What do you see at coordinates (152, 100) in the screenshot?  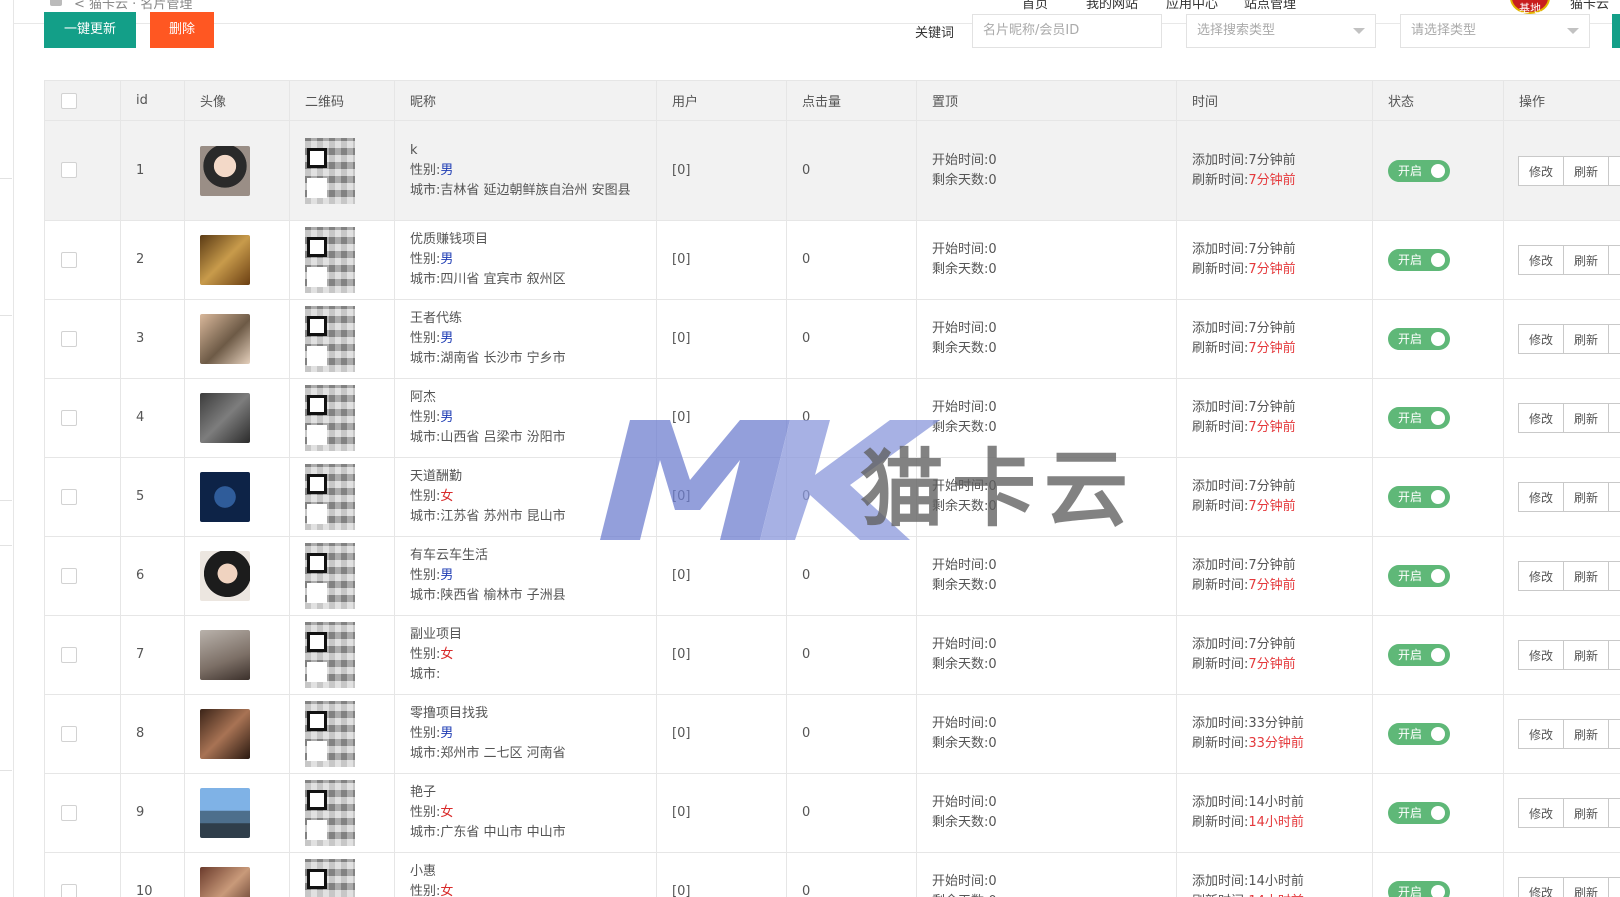 I see `col-id: id` at bounding box center [152, 100].